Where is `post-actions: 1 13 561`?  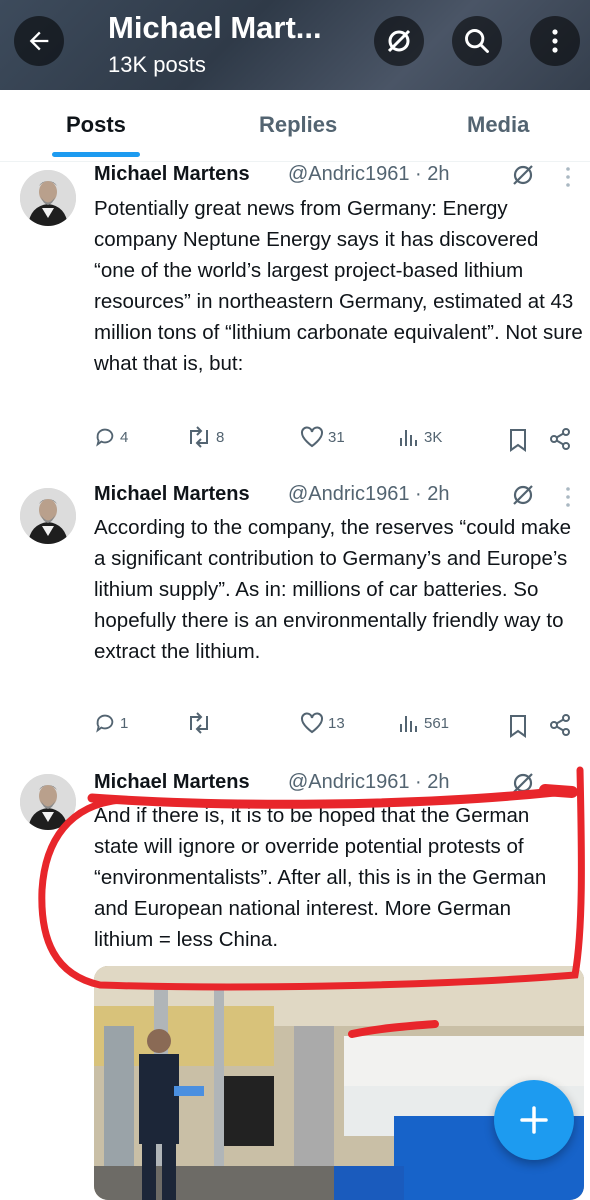
post-actions: 1 13 561 is located at coordinates (334, 727).